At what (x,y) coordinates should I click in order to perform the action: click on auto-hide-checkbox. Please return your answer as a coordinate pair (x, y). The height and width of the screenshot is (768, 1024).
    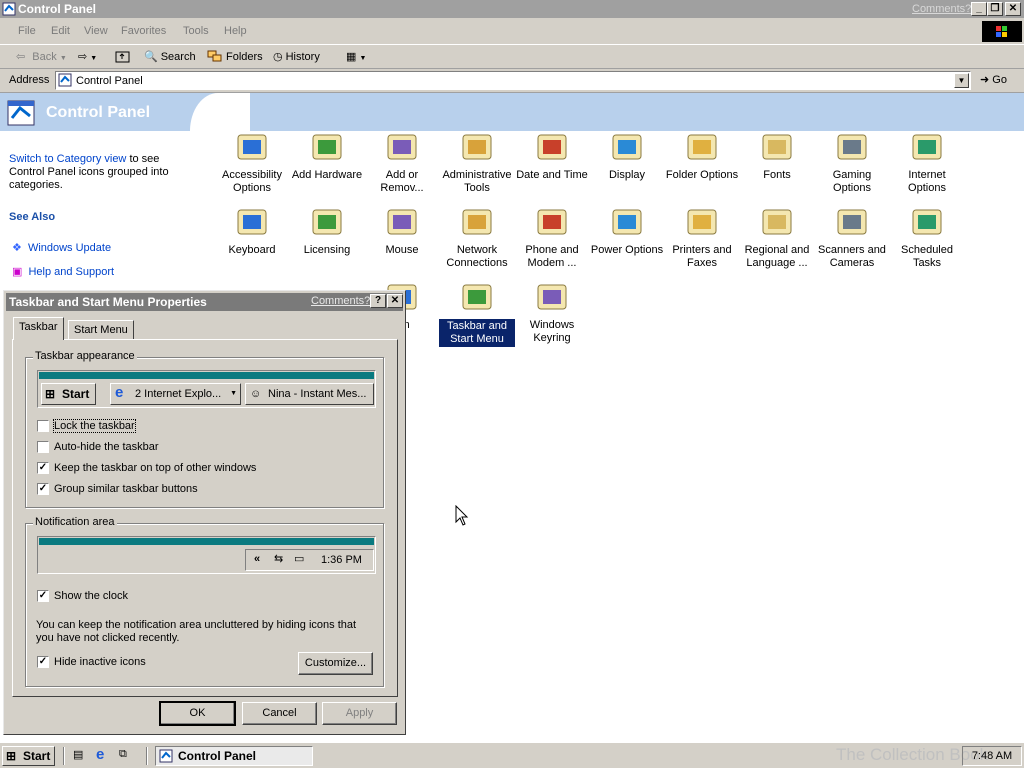
    Looking at the image, I should click on (43, 447).